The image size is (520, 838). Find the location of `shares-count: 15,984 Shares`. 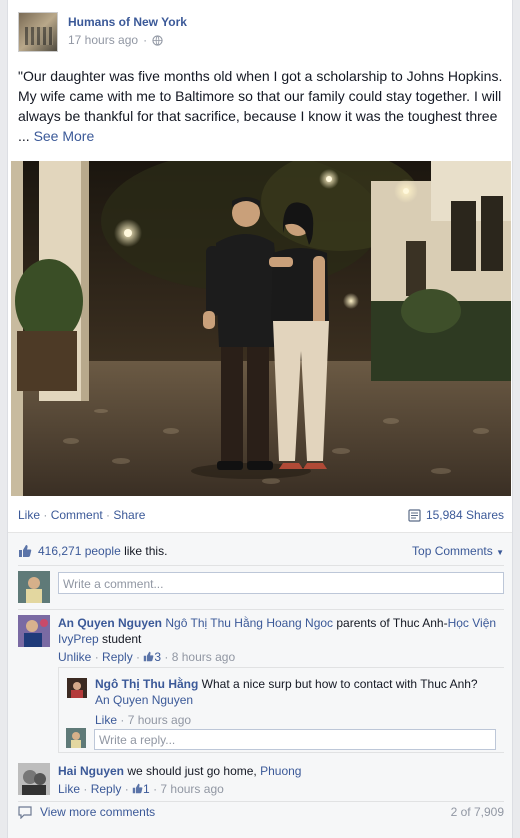

shares-count: 15,984 Shares is located at coordinates (456, 515).